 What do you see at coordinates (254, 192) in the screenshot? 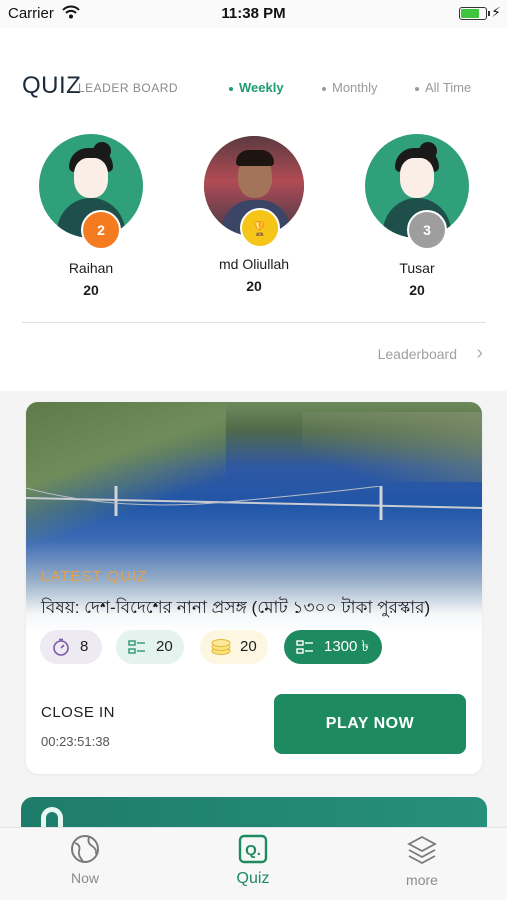
I see `avatar: 🏆` at bounding box center [254, 192].